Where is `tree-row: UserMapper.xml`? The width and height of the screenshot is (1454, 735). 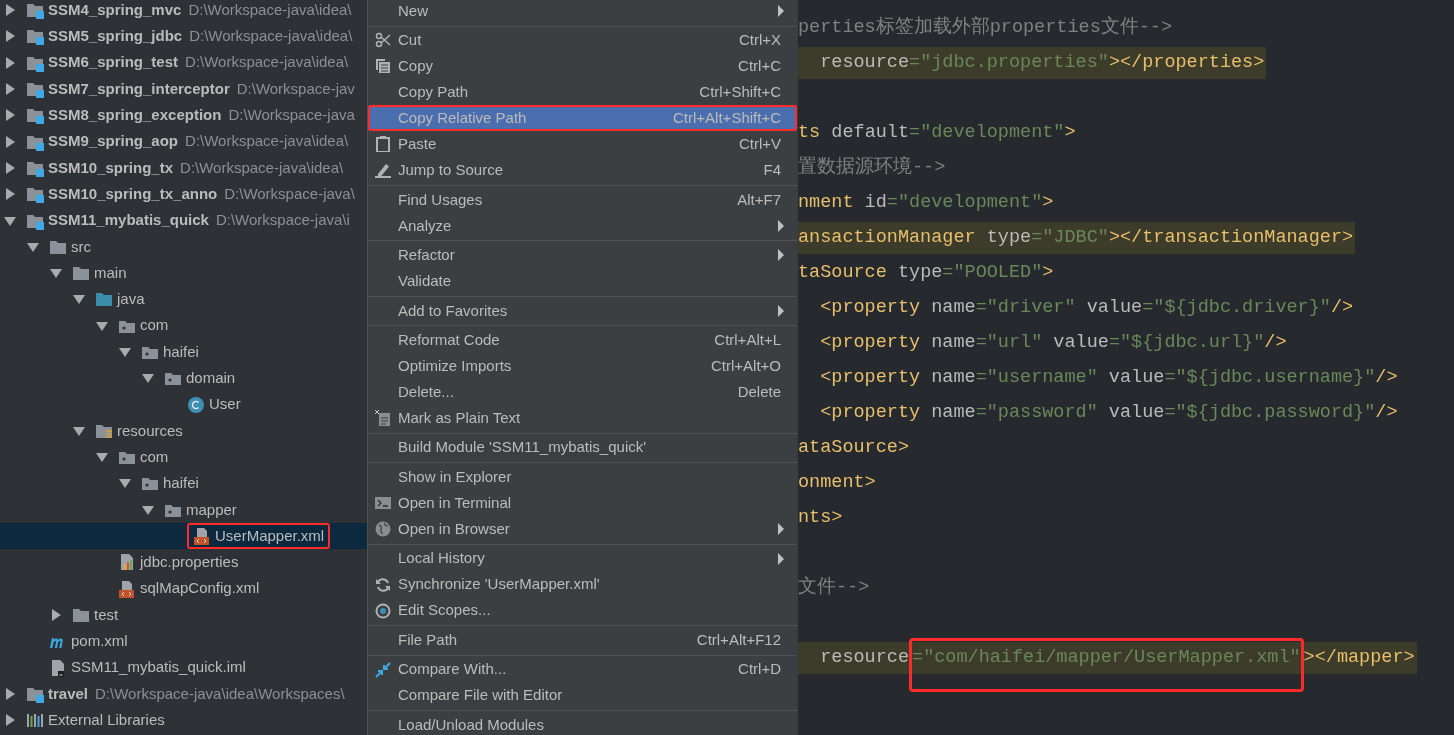 tree-row: UserMapper.xml is located at coordinates (183, 536).